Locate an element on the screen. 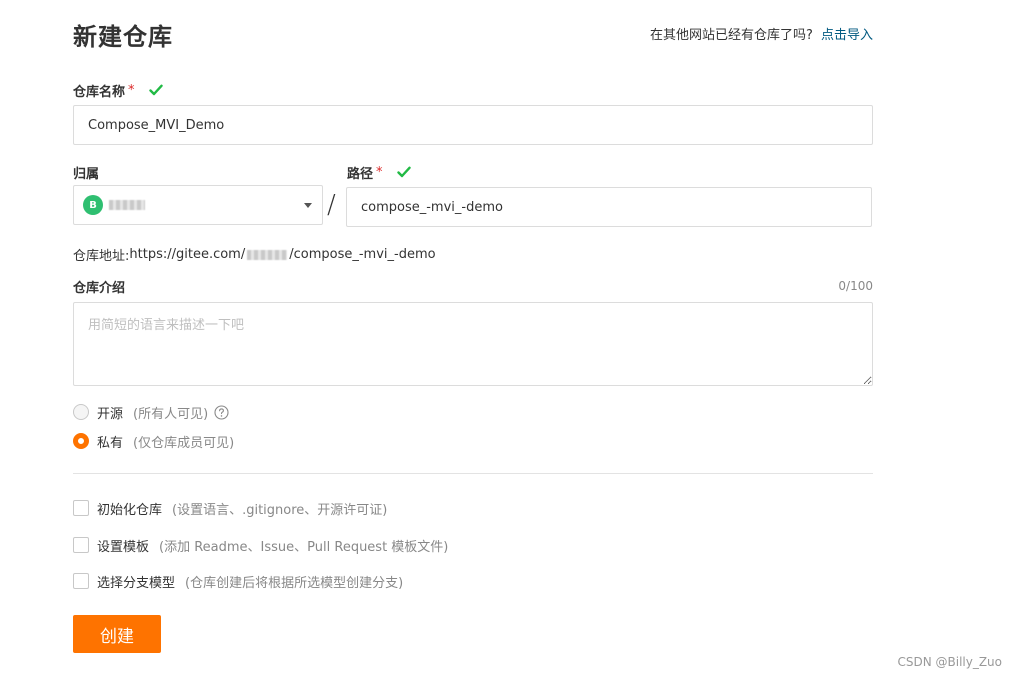 The width and height of the screenshot is (1018, 679). radio-public is located at coordinates (81, 412).